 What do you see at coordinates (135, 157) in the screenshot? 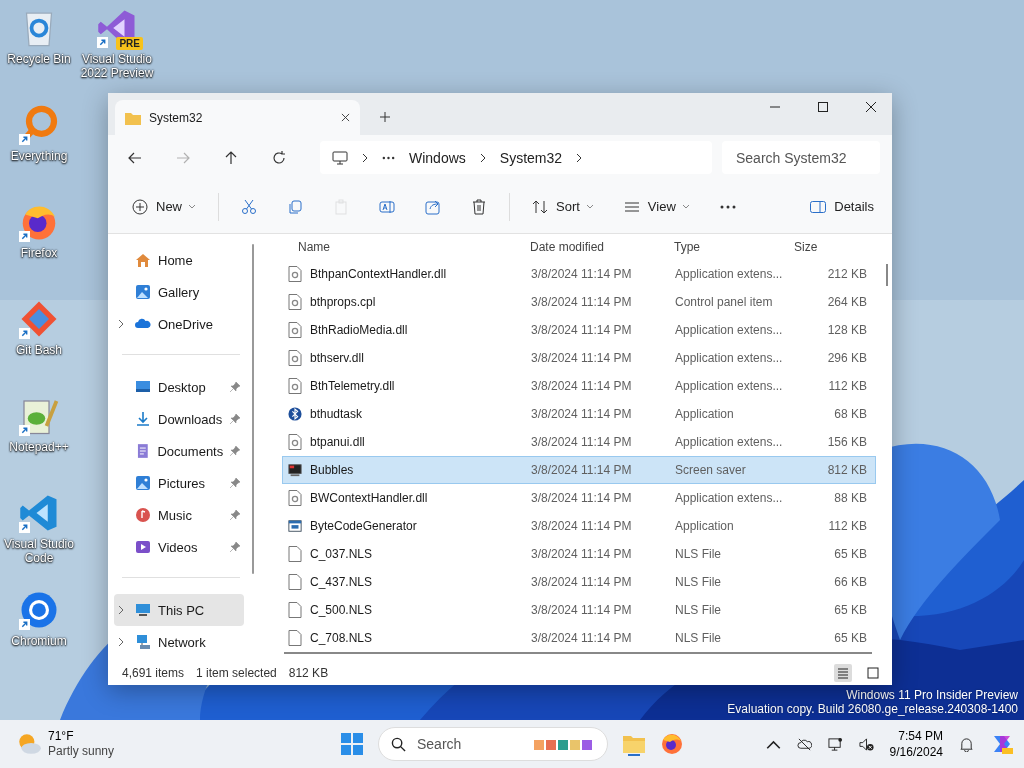
I see `back-icon` at bounding box center [135, 157].